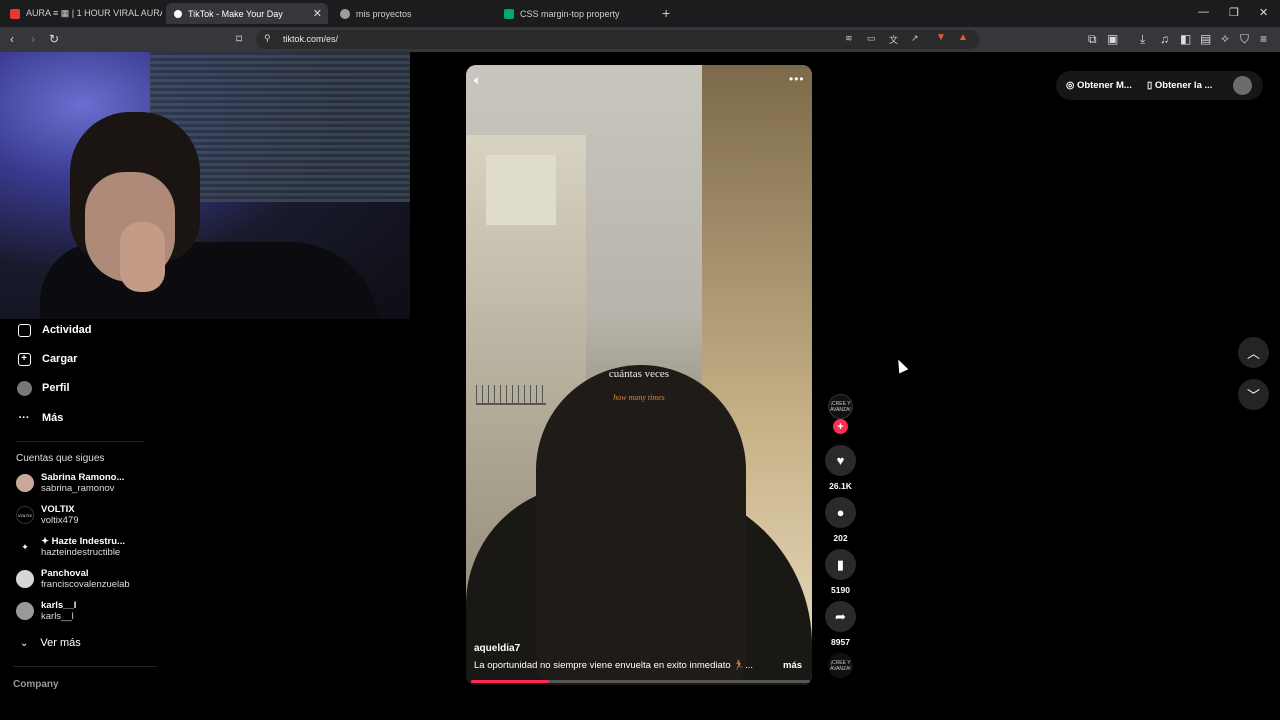  Describe the element at coordinates (239, 39) in the screenshot. I see `bookmark-icon: ⌑` at that location.